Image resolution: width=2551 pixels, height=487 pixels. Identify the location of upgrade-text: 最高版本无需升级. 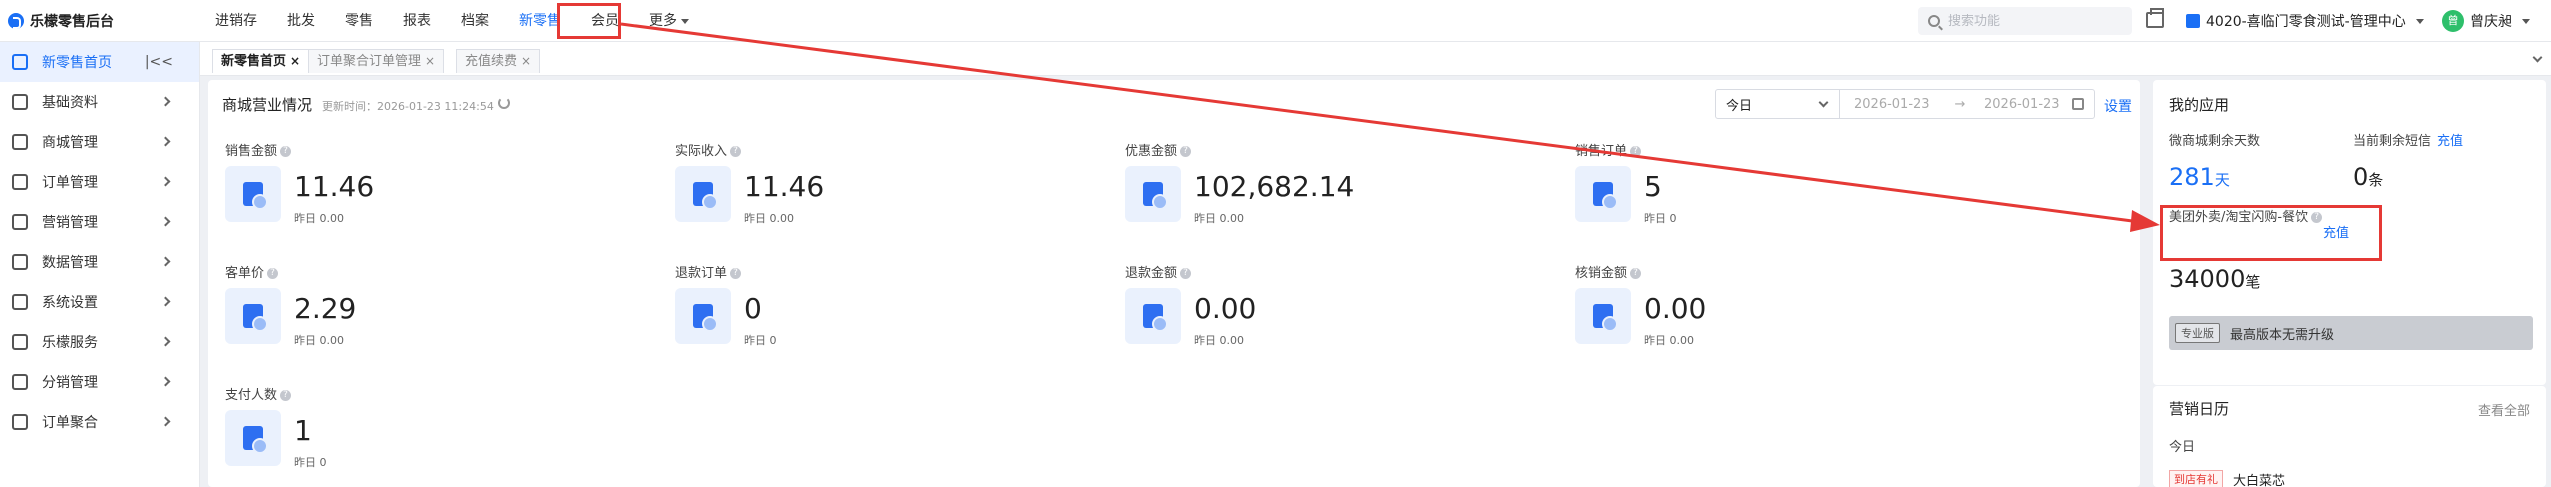
(2282, 335).